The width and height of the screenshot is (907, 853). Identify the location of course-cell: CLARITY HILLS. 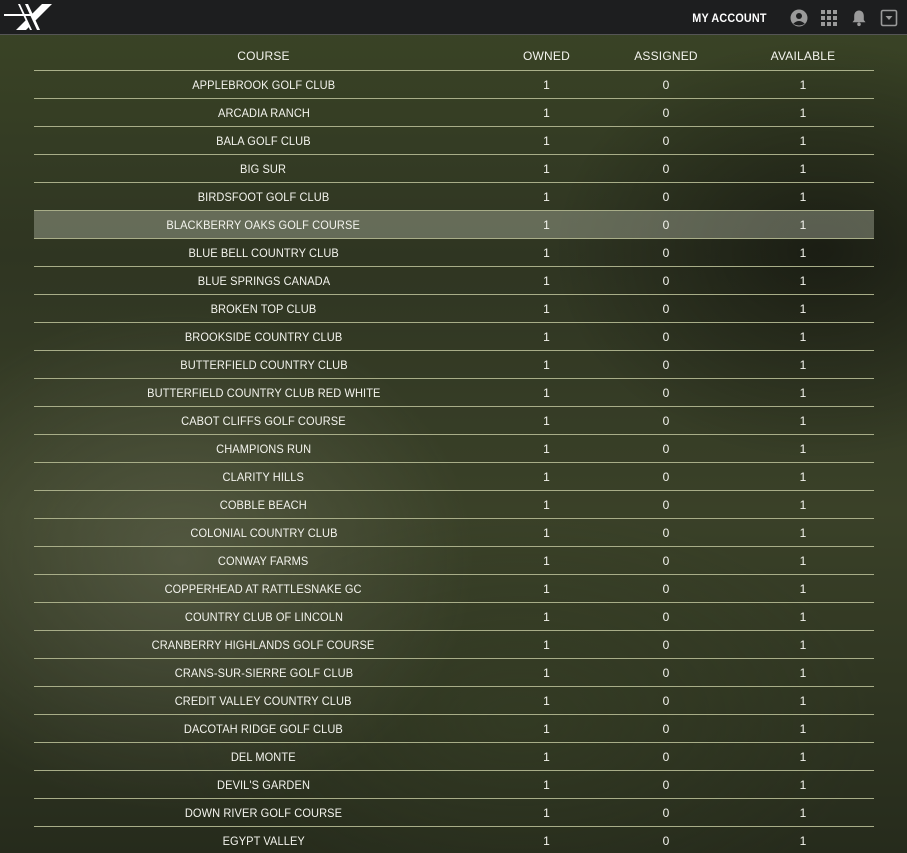
(263, 476).